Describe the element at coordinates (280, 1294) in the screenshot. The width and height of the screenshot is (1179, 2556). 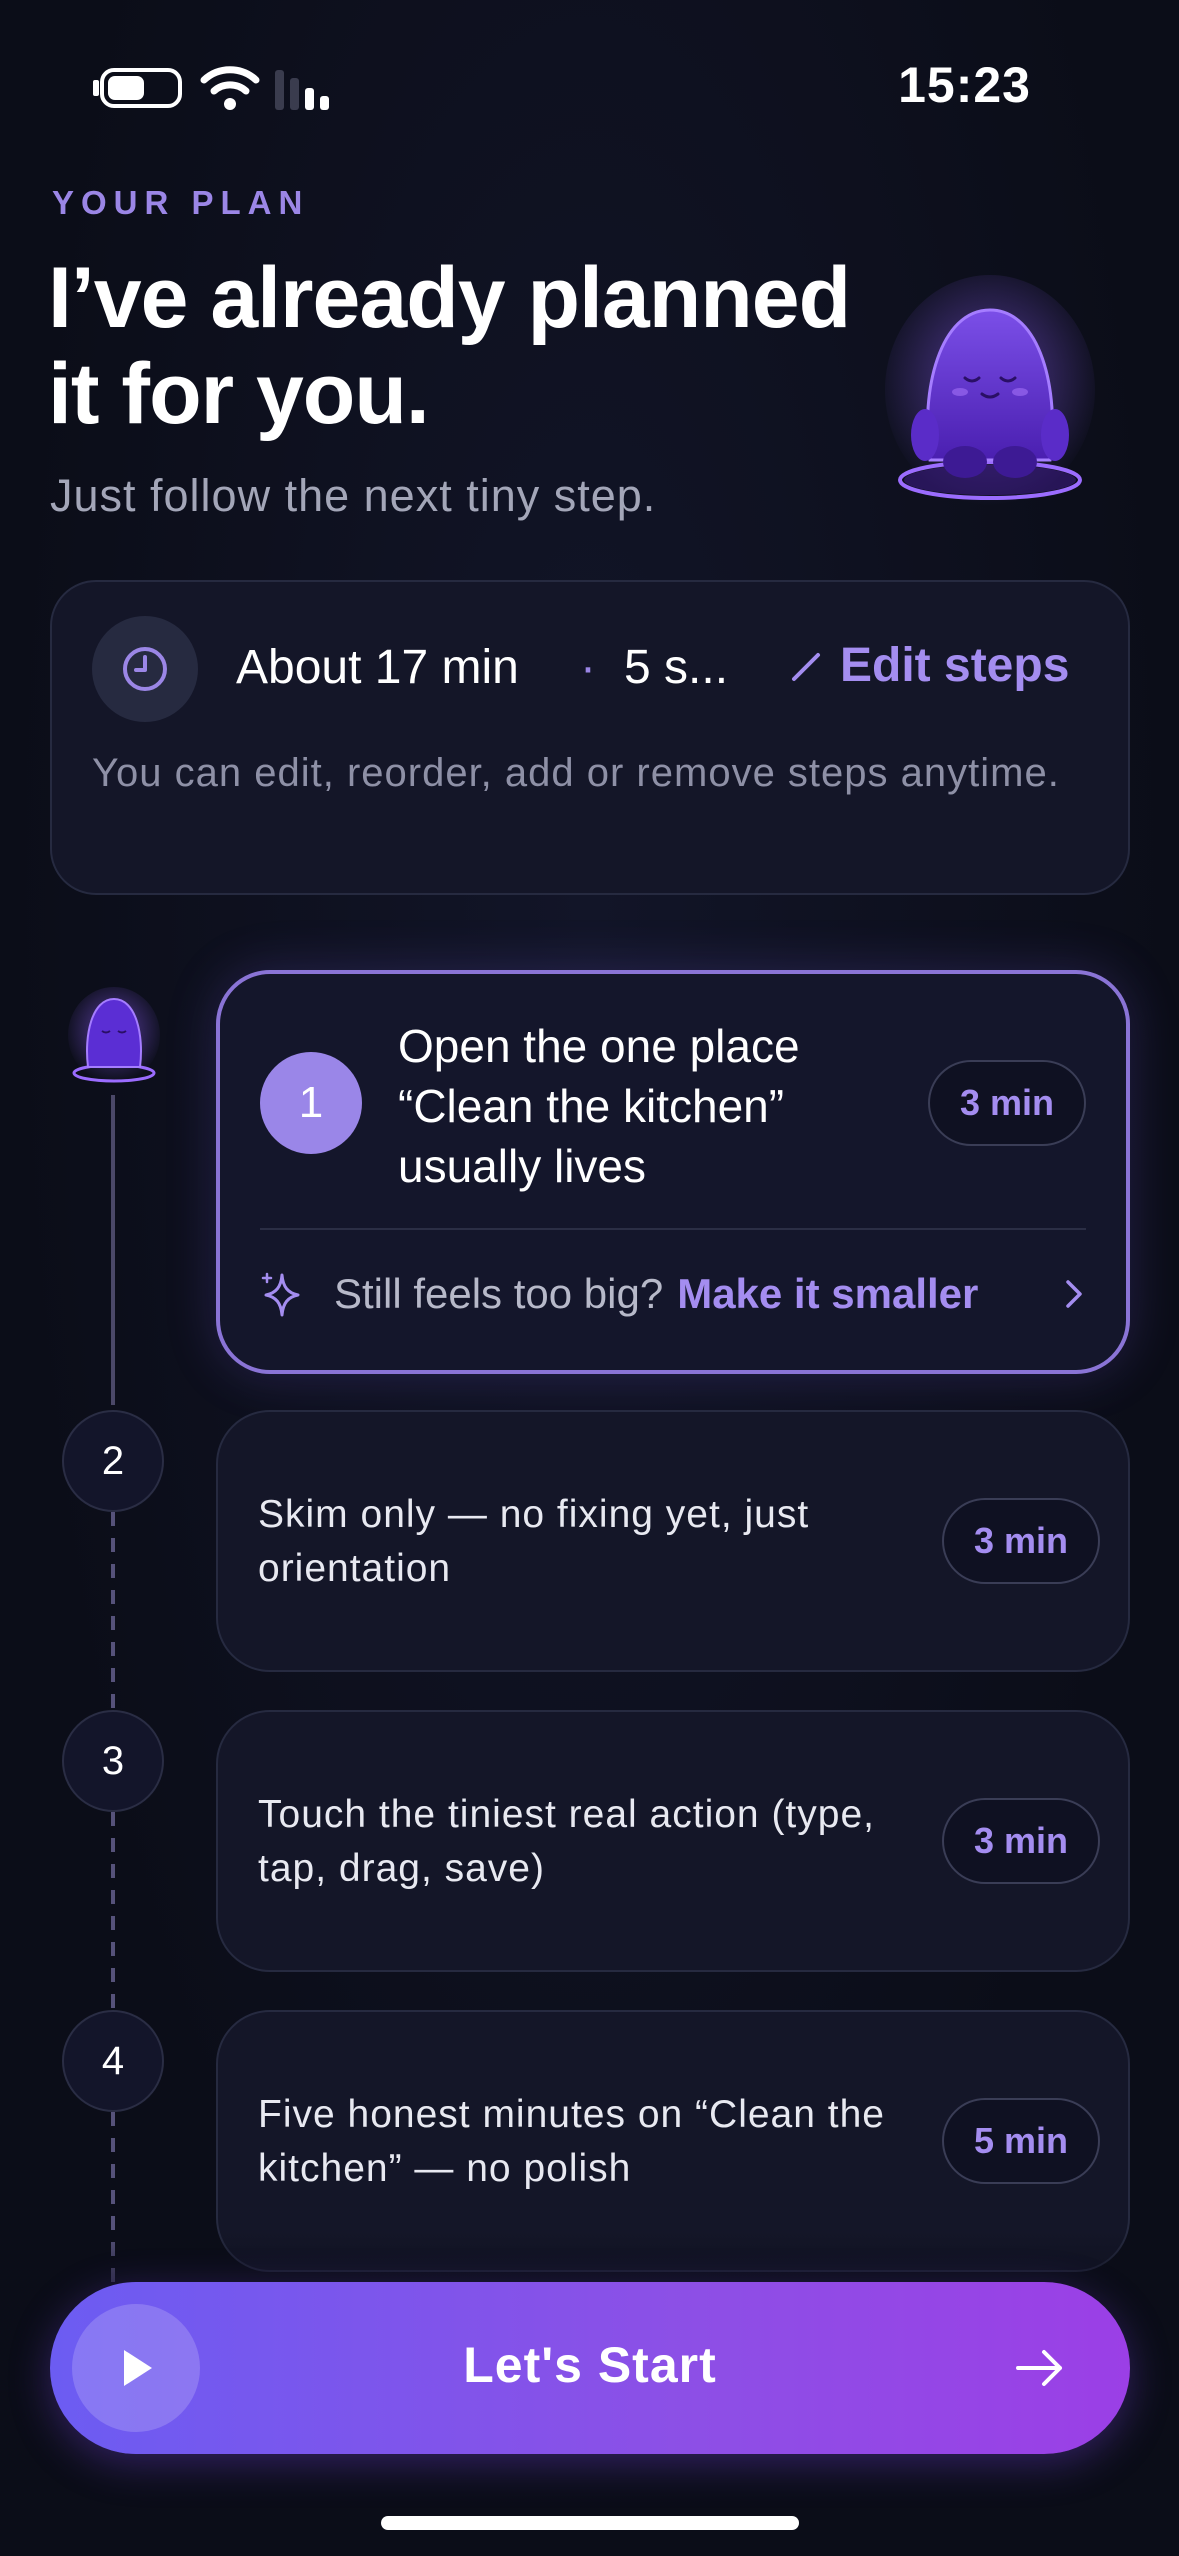
I see `sparkle-icon` at that location.